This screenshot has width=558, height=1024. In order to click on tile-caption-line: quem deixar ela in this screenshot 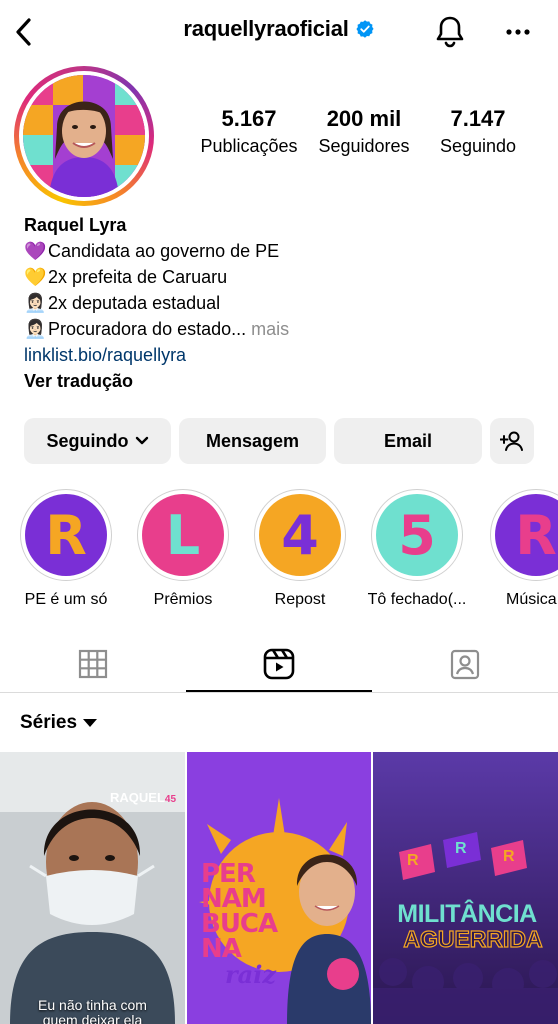, I will do `click(92, 1018)`.